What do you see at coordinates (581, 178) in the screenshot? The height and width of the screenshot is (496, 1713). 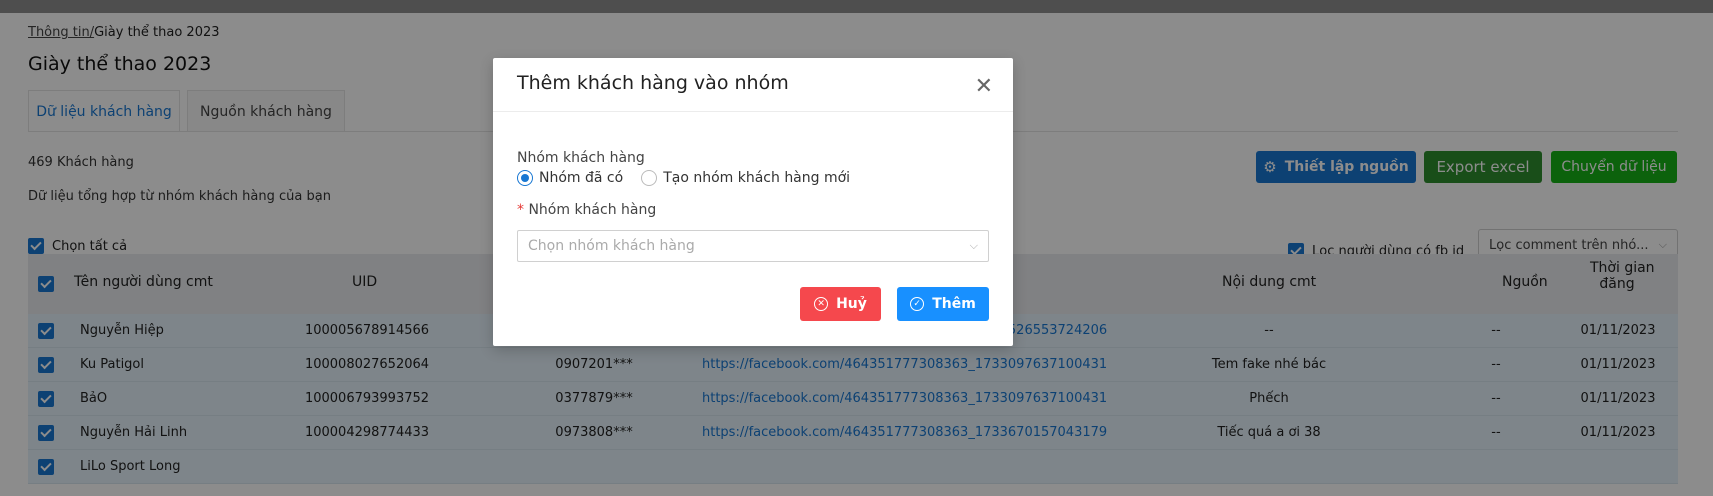 I see `radio-existing-label: Nhóm đã có` at bounding box center [581, 178].